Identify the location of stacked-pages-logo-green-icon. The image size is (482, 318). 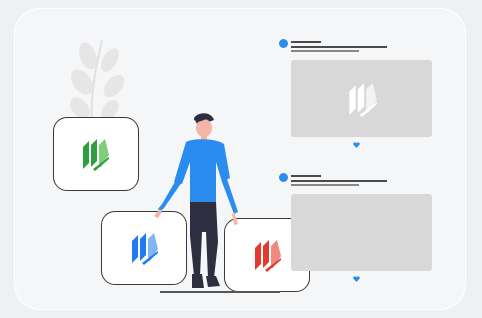
(96, 155).